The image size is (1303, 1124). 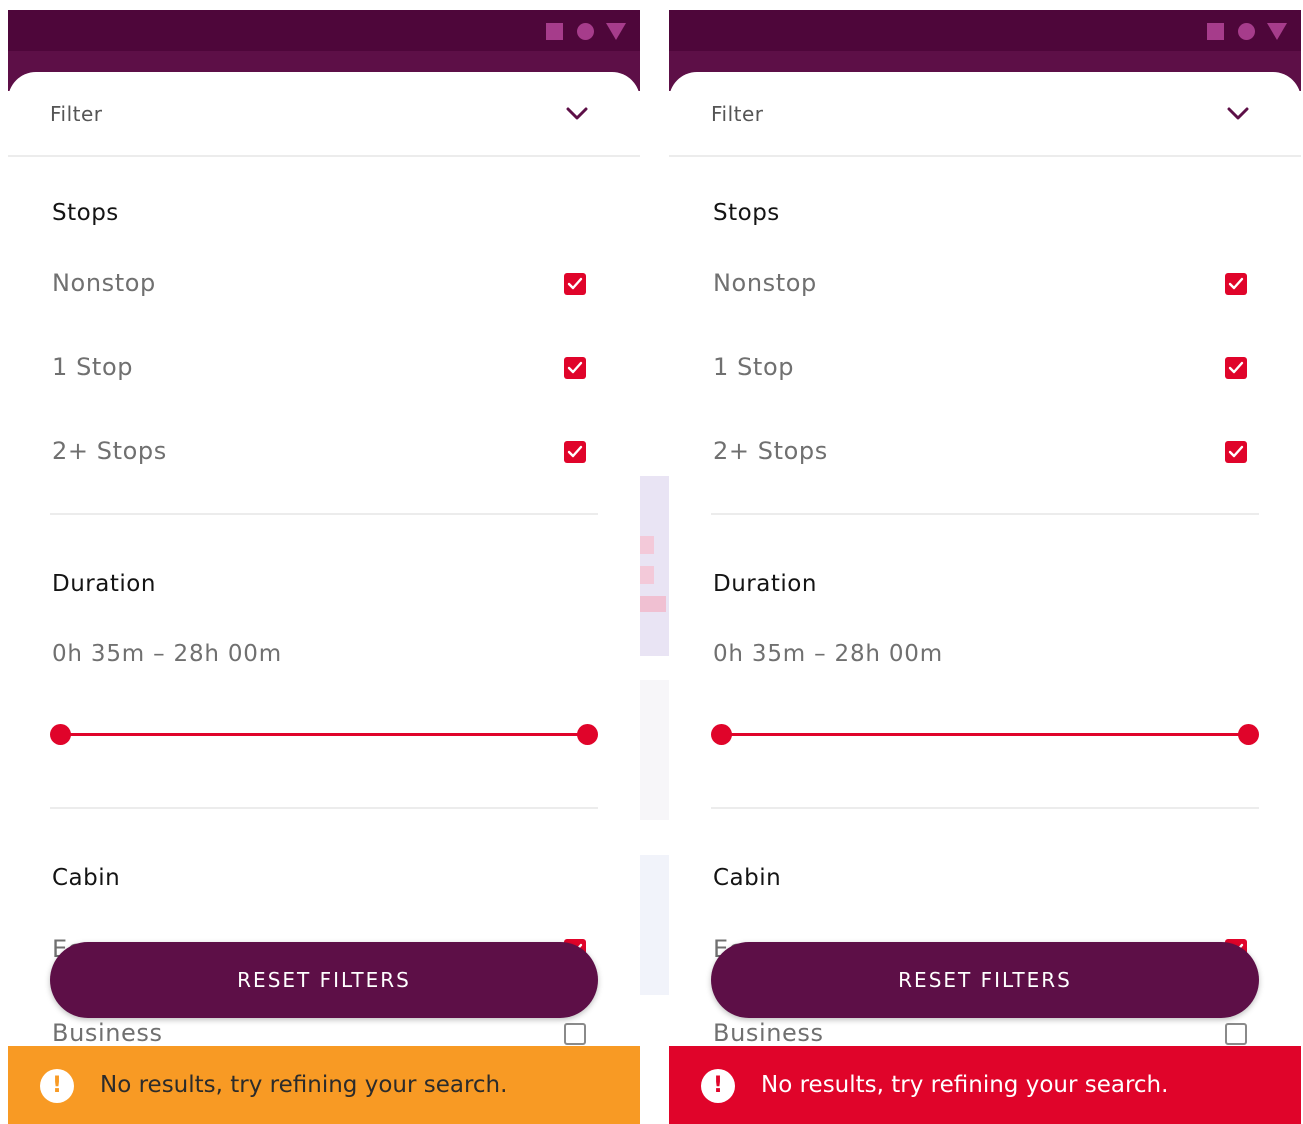 What do you see at coordinates (654, 562) in the screenshot?
I see `background-gap` at bounding box center [654, 562].